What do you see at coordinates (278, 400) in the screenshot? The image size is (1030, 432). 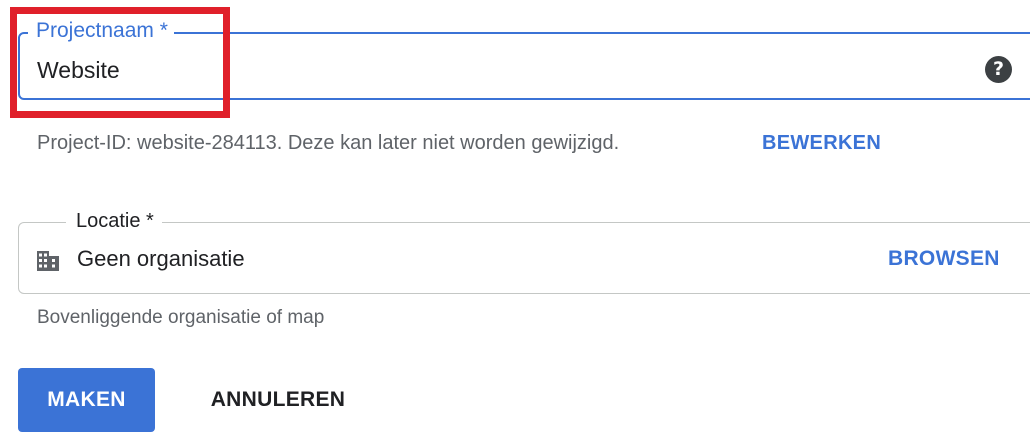 I see `cancel-button: ANNULEREN` at bounding box center [278, 400].